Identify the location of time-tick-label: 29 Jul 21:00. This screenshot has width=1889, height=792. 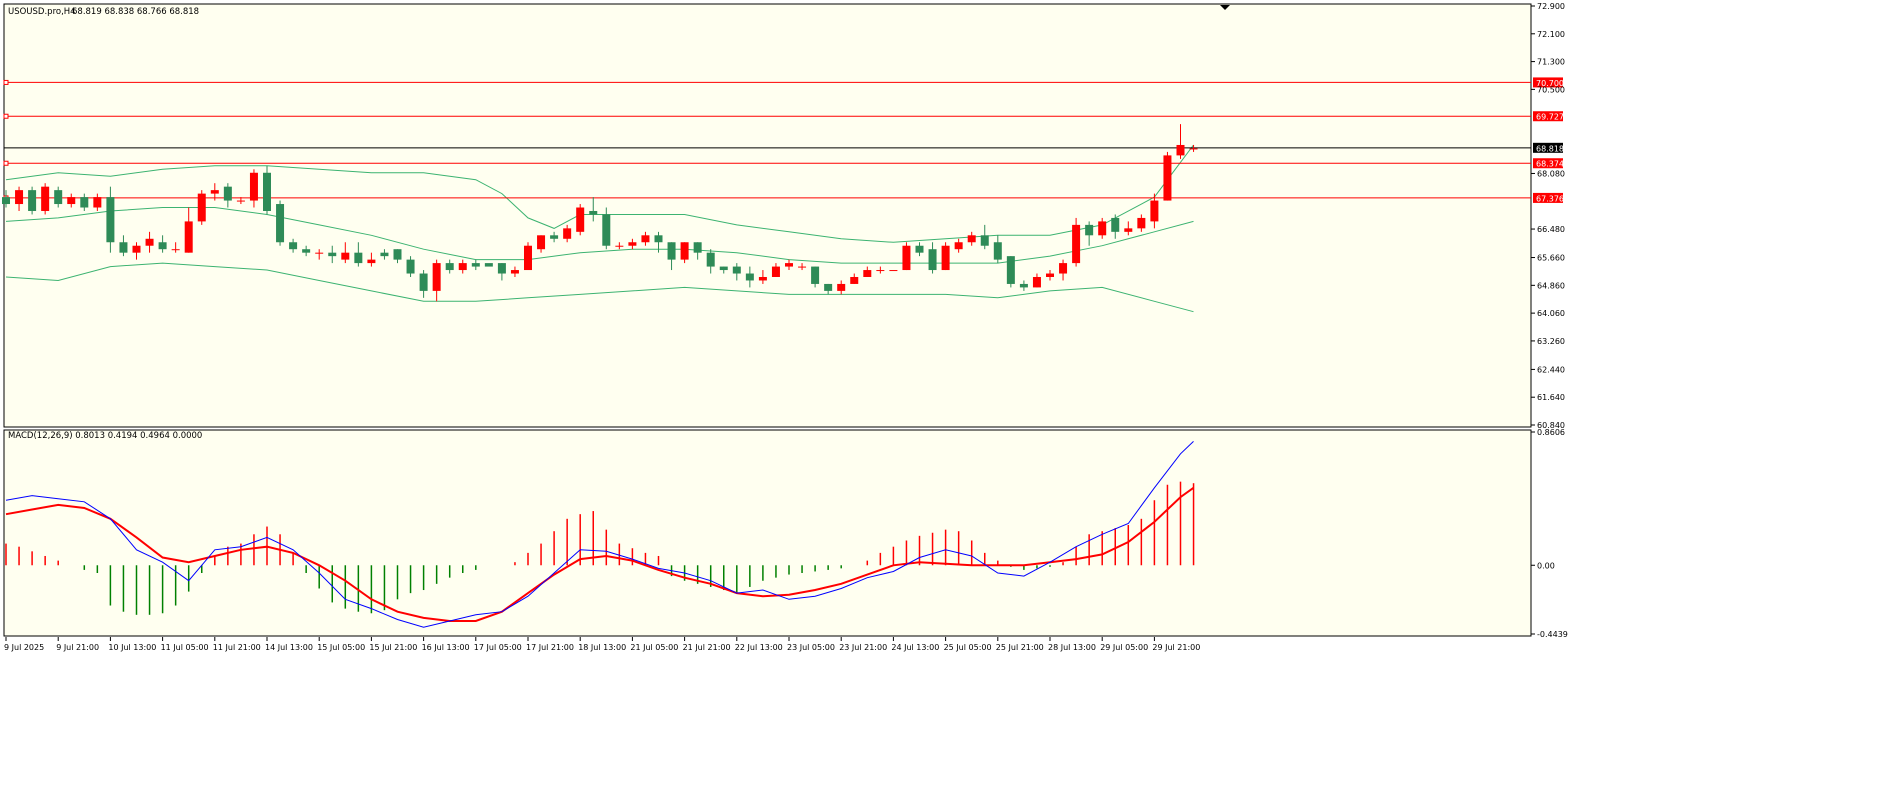
(1176, 647).